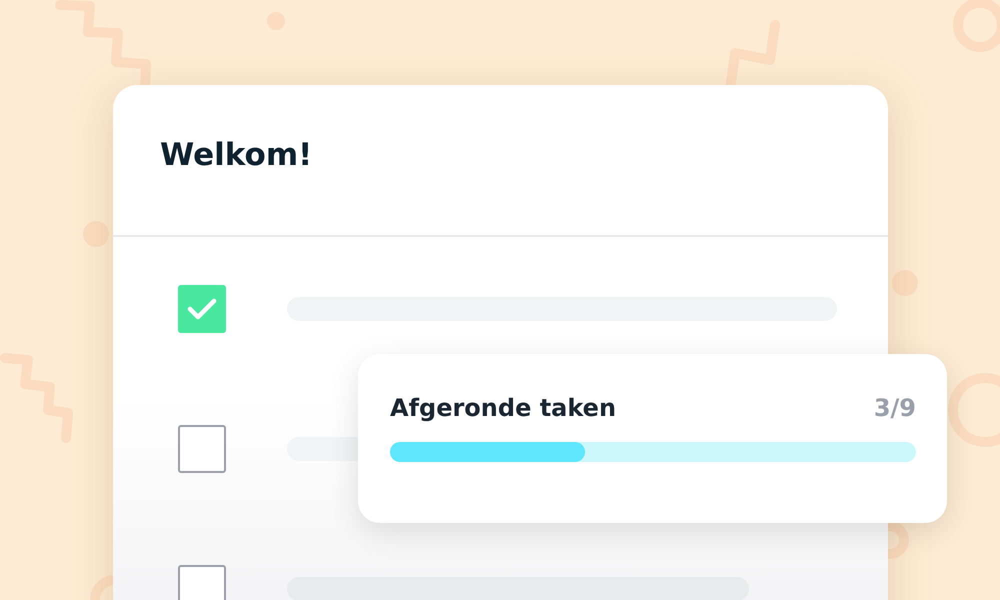 This screenshot has height=600, width=1000. I want to click on progress-count: 3/9, so click(895, 408).